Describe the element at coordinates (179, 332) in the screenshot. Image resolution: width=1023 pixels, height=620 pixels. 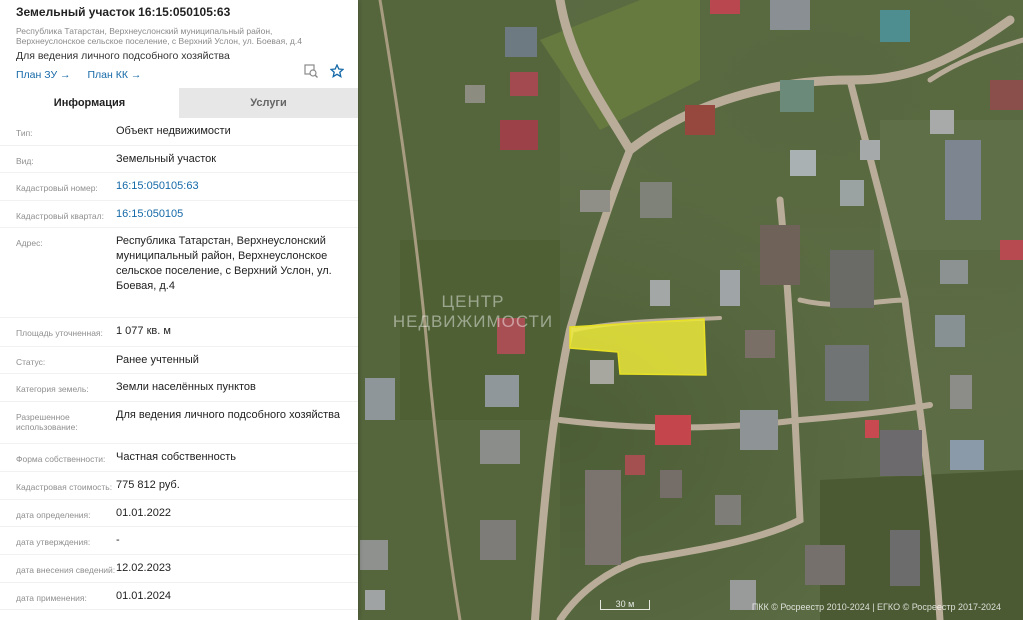
I see `info-row: Площадь уточненная: 1 077 кв. м` at that location.